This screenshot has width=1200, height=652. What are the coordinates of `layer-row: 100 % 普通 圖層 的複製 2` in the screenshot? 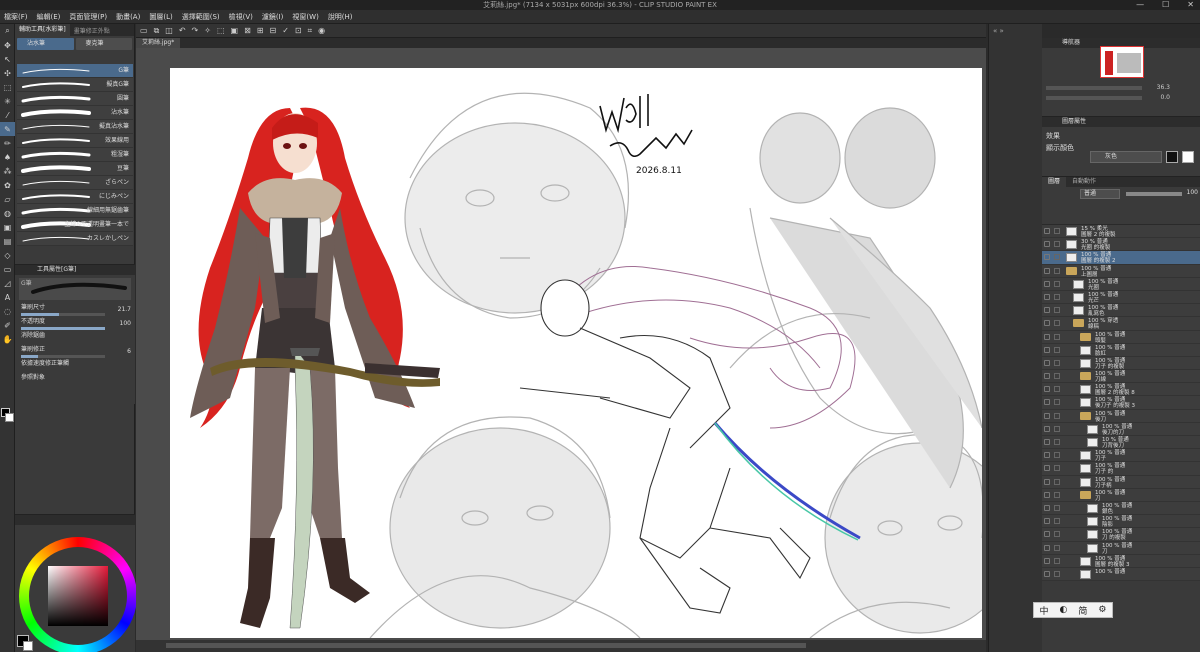 It's located at (1121, 258).